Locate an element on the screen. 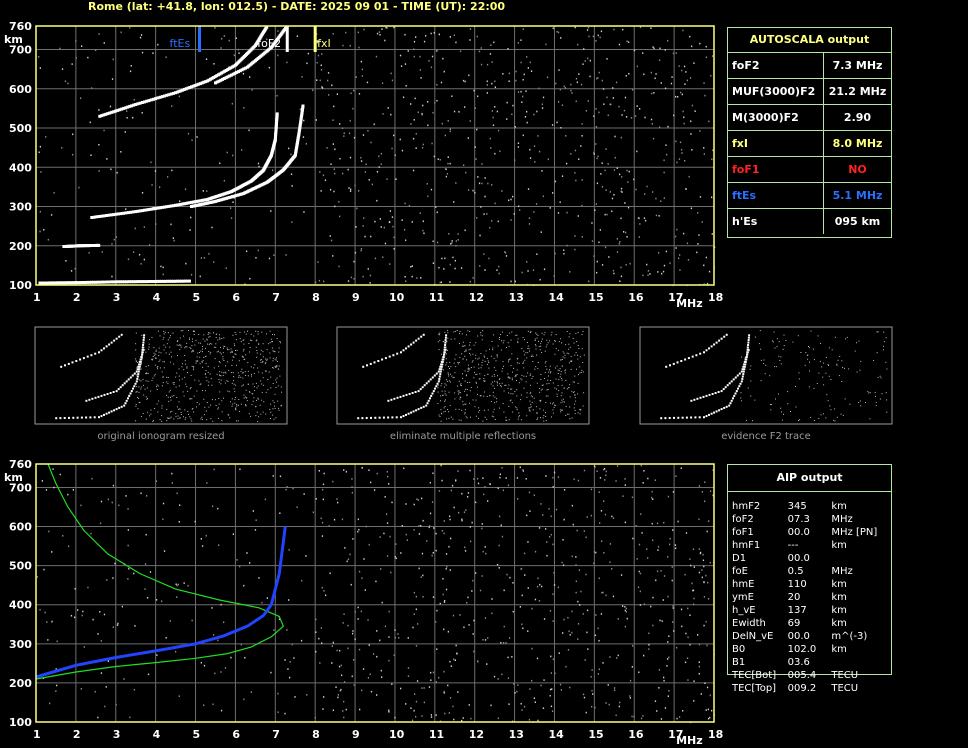 This screenshot has height=748, width=968. autoscala-value: NO is located at coordinates (857, 169).